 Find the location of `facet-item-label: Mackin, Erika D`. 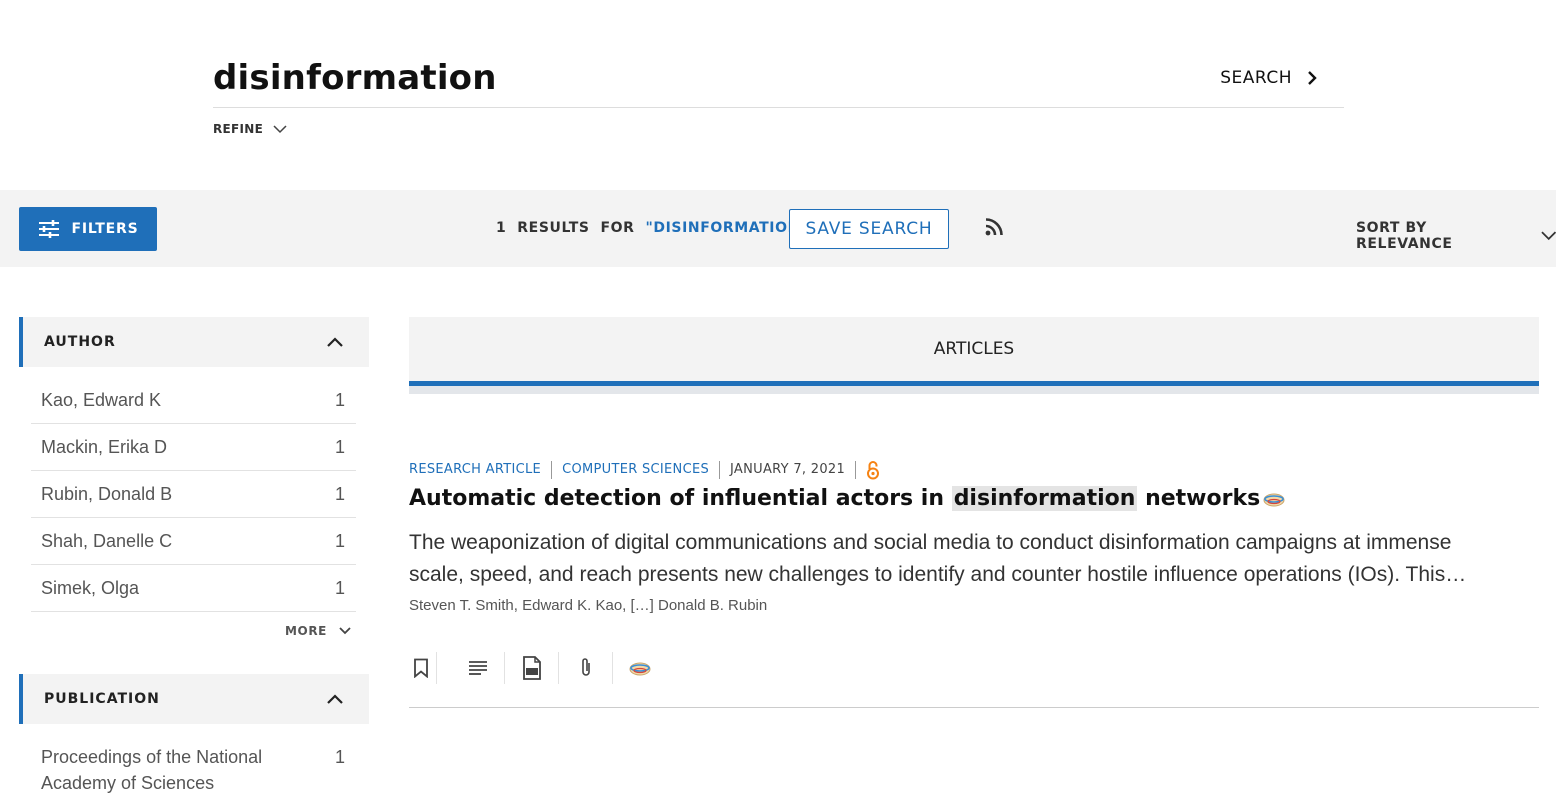

facet-item-label: Mackin, Erika D is located at coordinates (104, 446).